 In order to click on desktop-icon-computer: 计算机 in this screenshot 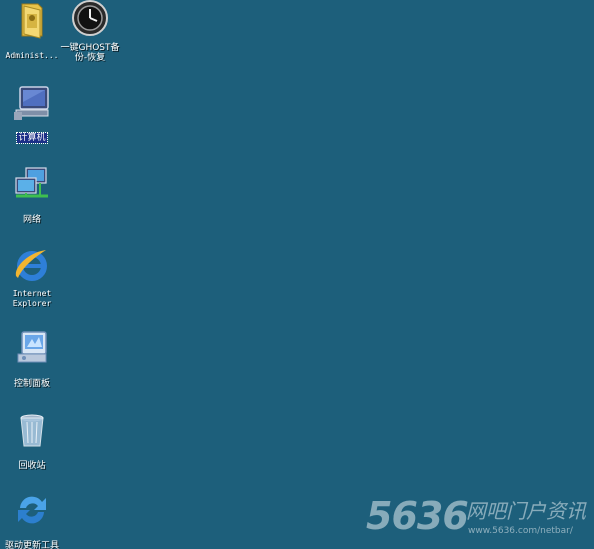, I will do `click(32, 113)`.